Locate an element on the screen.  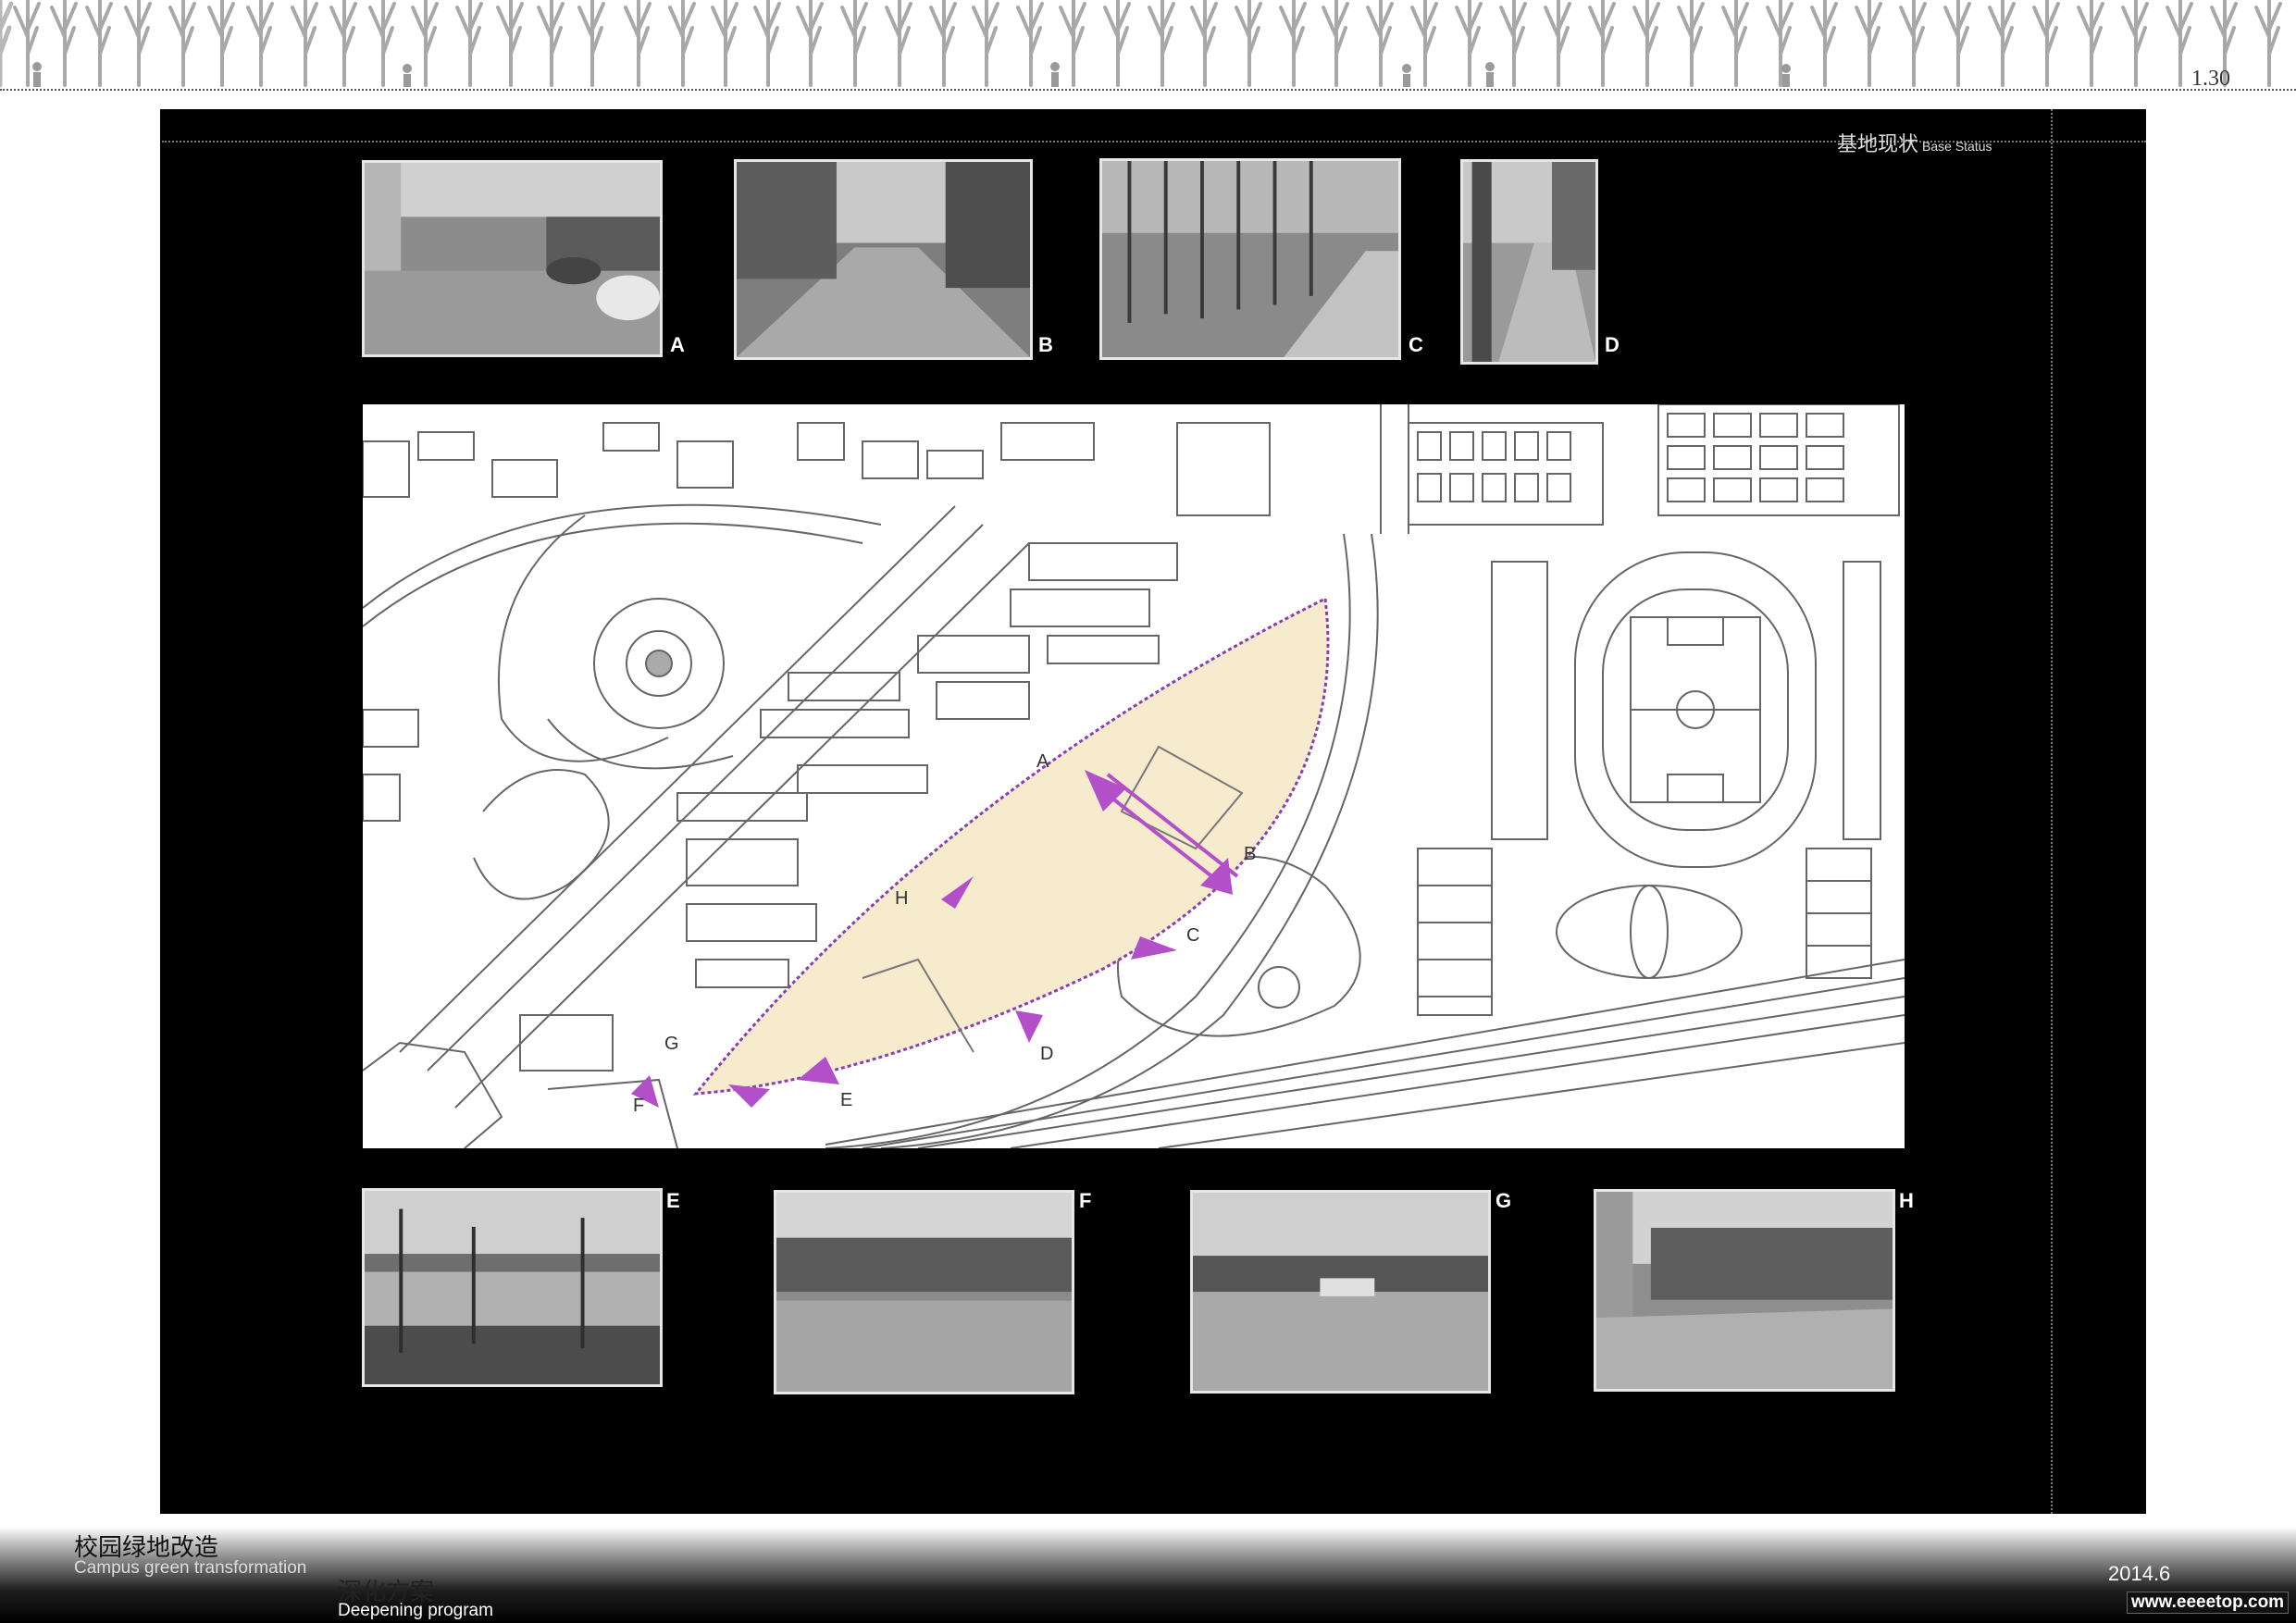
photo-label-h: H is located at coordinates (1907, 1200).